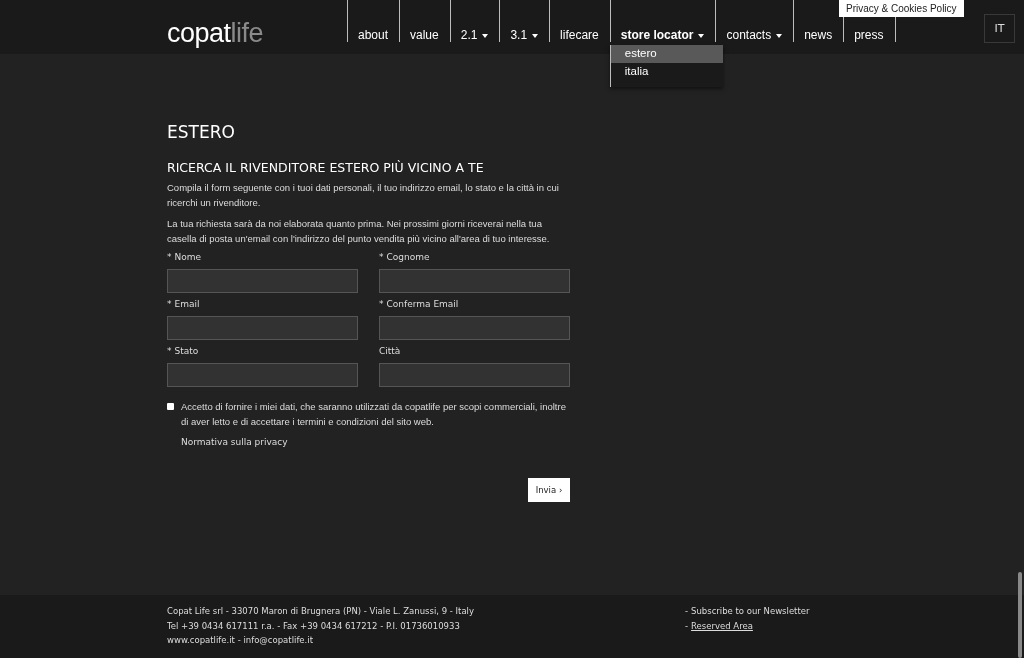 This screenshot has height=658, width=1024. I want to click on submit-button: Invia ›, so click(549, 490).